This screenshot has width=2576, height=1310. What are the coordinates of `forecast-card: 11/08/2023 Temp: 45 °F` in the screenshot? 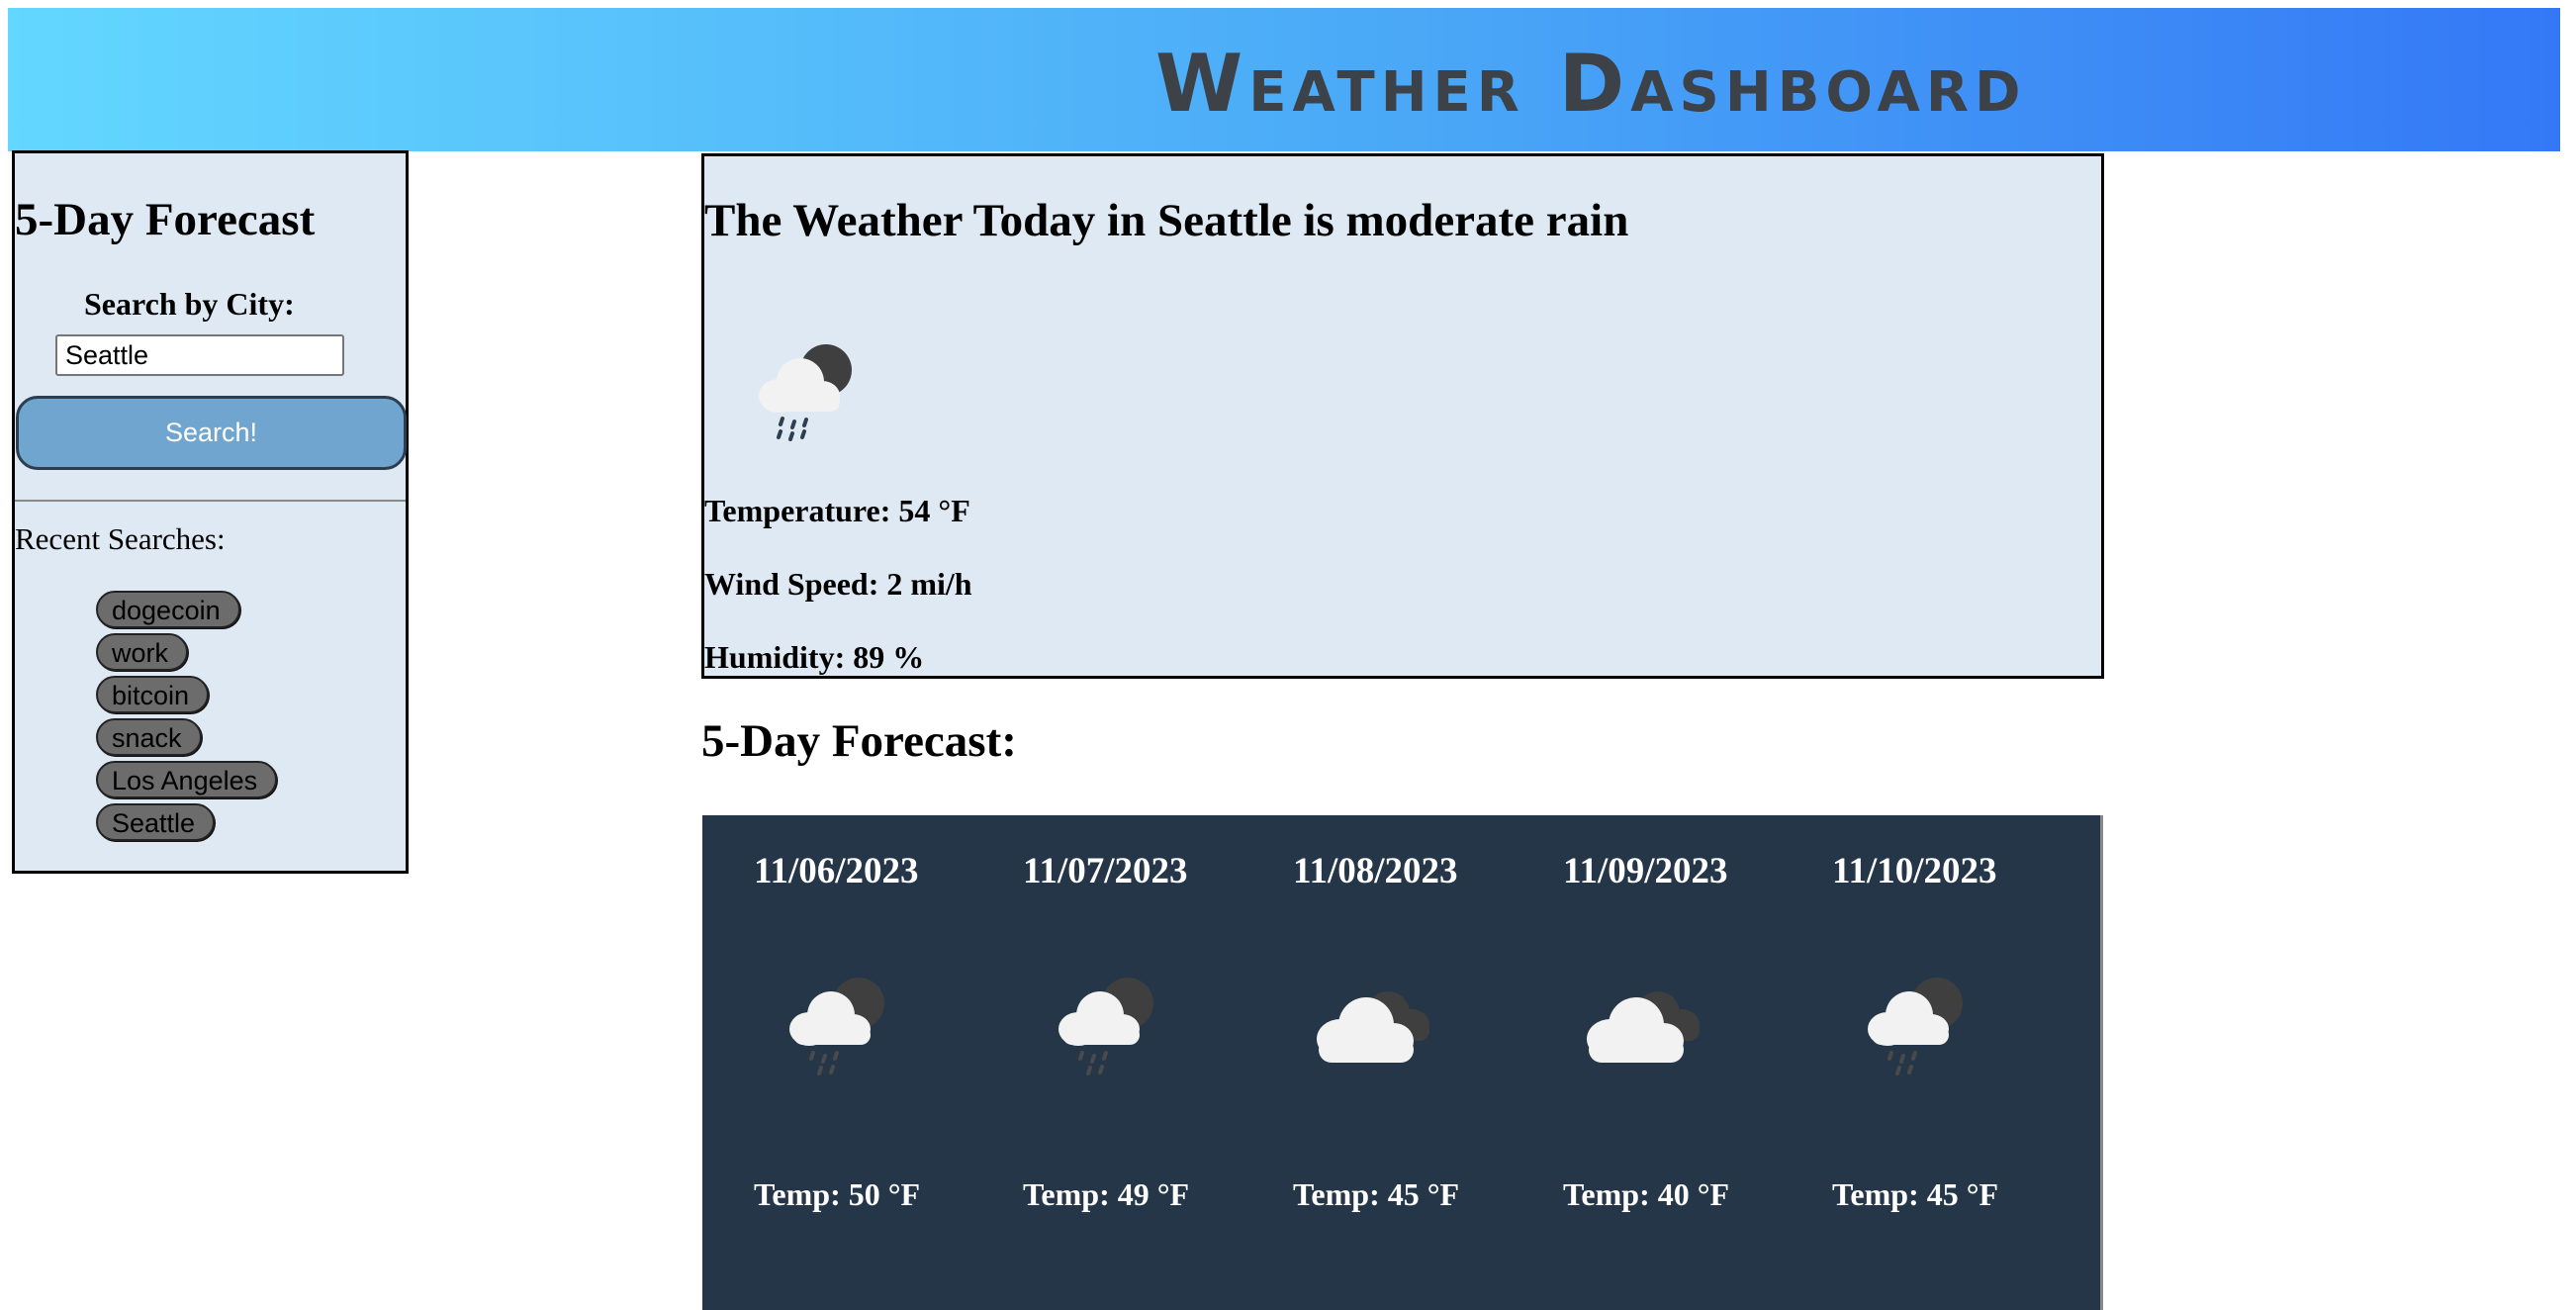 It's located at (1361, 1062).